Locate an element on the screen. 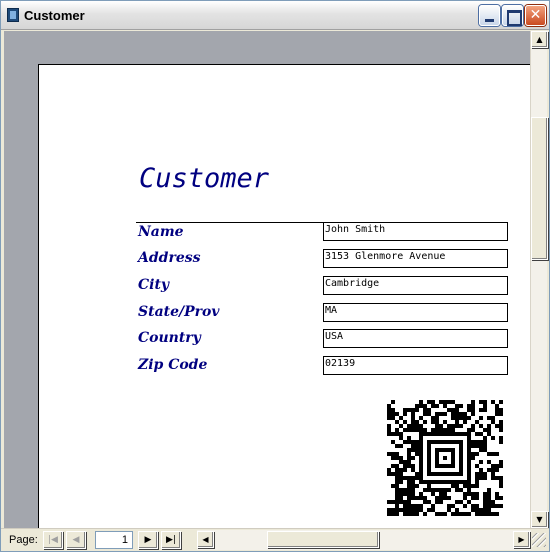 The width and height of the screenshot is (550, 552). country-label: Country is located at coordinates (169, 338).